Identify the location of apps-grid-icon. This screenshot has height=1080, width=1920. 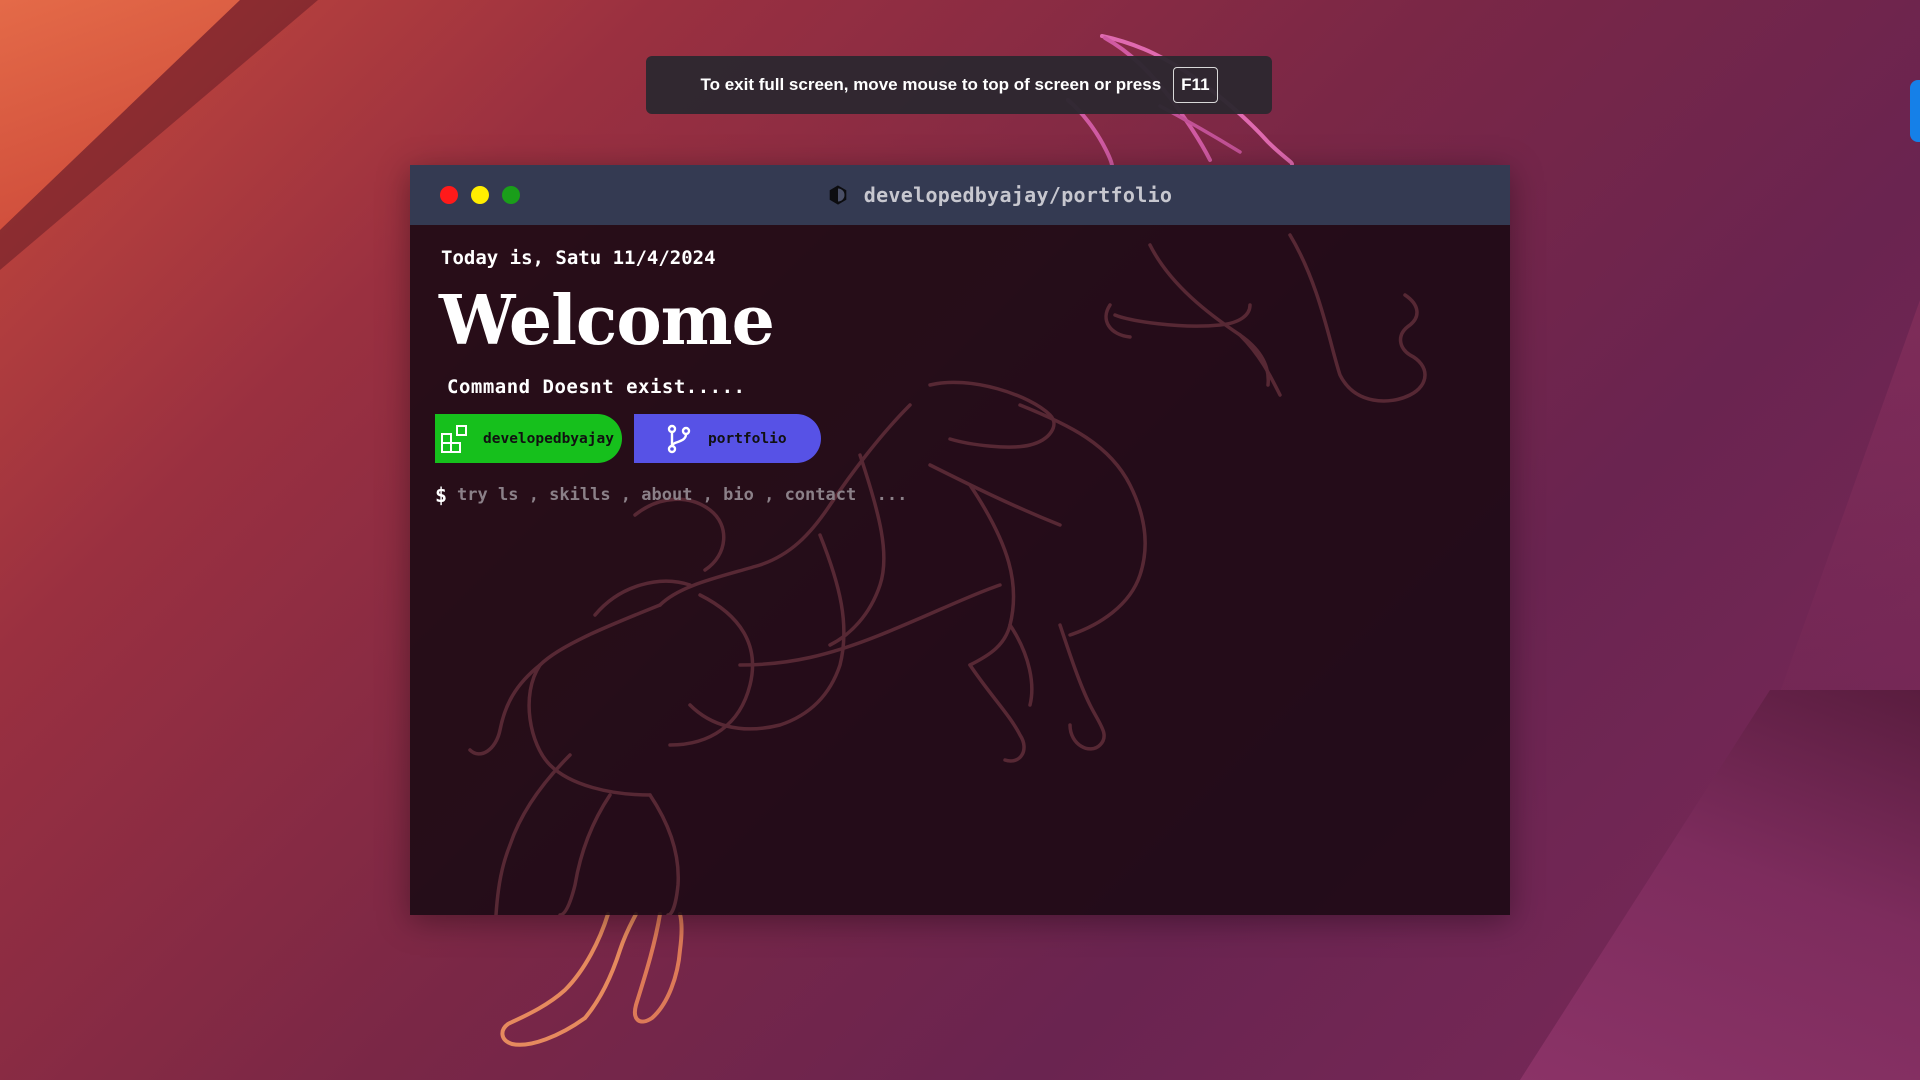
(454, 438).